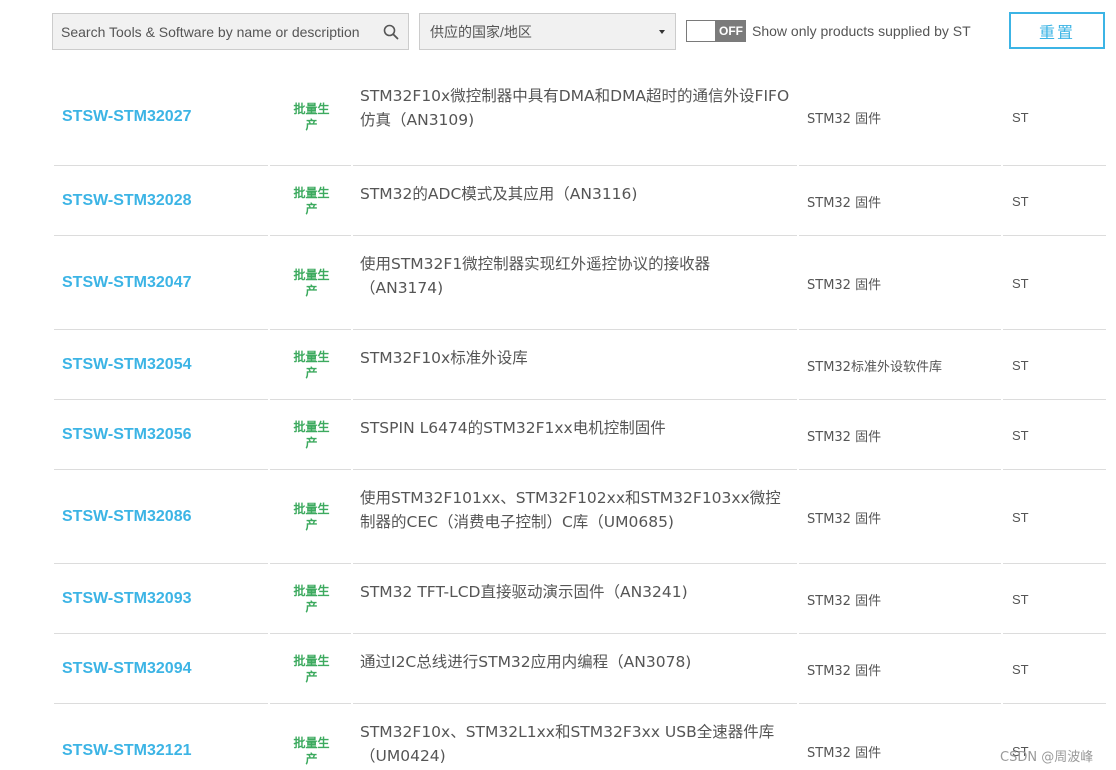 The image size is (1116, 770). Describe the element at coordinates (499, 194) in the screenshot. I see `product-description: STM32的ADC模式及其应用（AN3116)` at that location.